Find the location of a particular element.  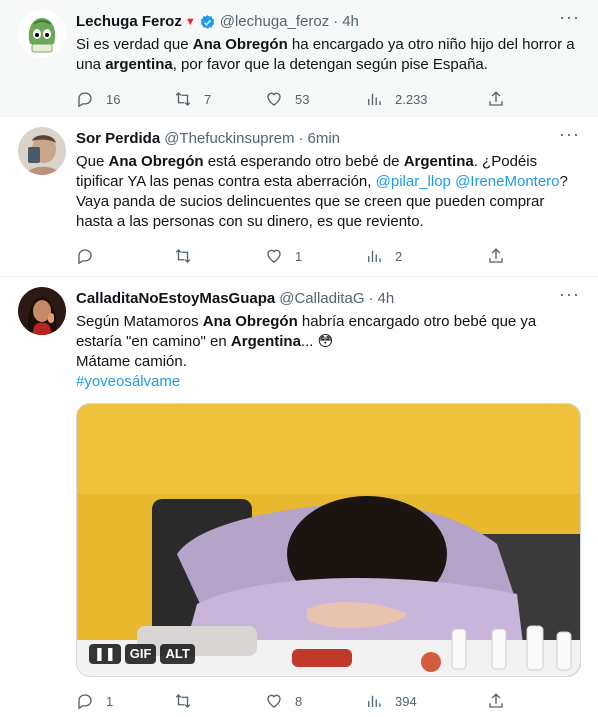

retweet-count: 7 is located at coordinates (208, 99).